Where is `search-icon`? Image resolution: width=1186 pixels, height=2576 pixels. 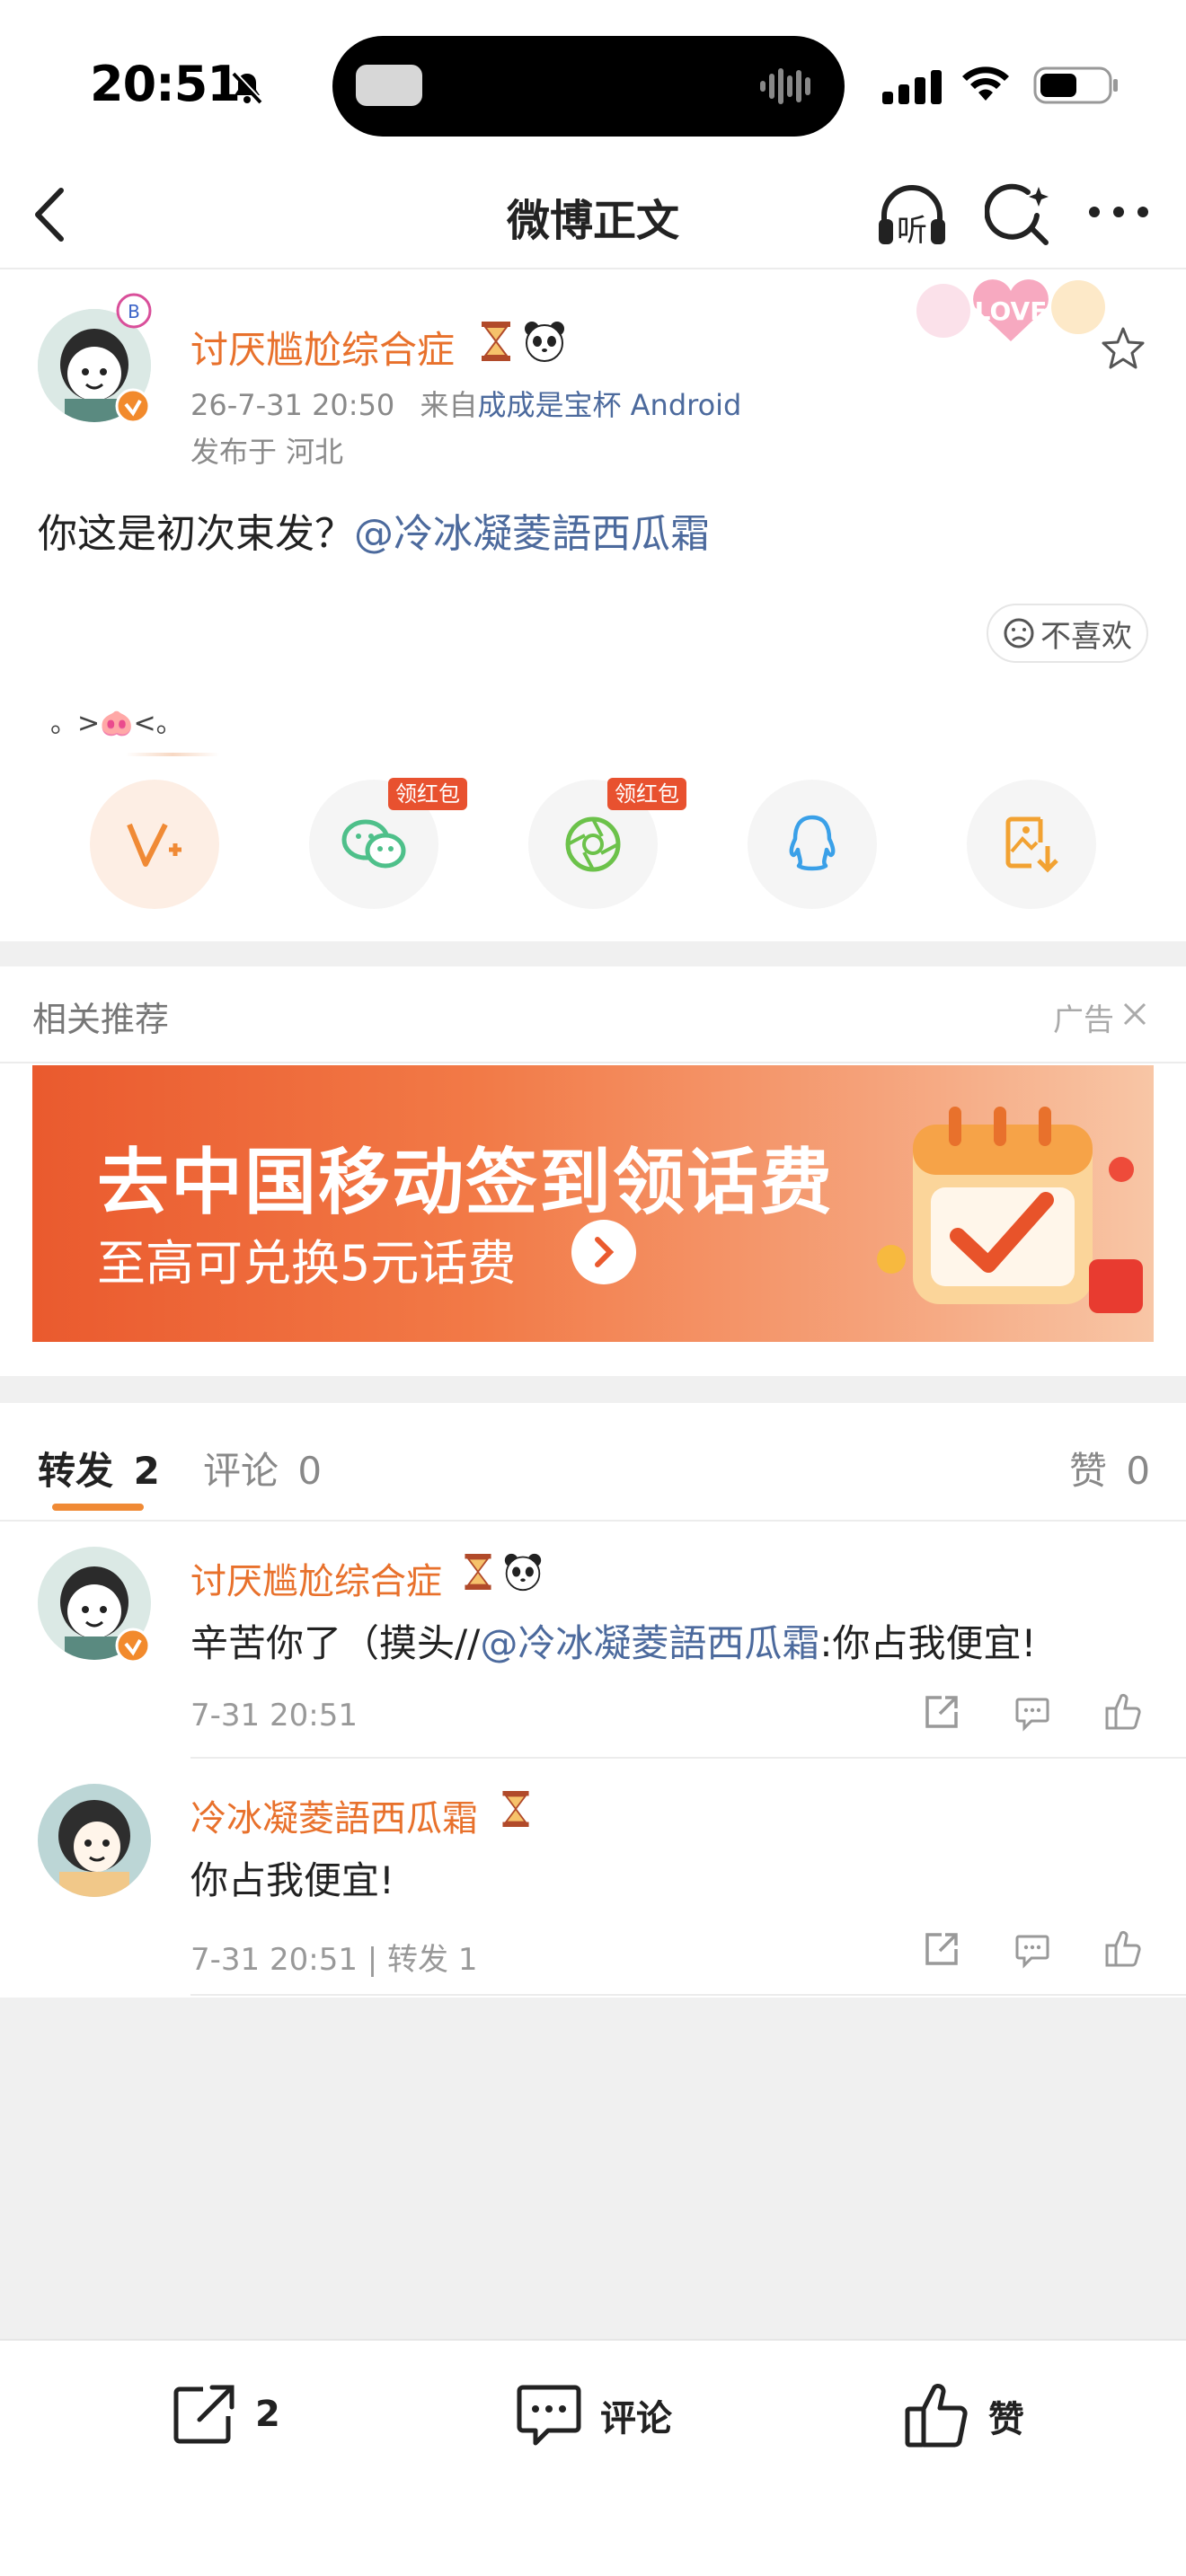 search-icon is located at coordinates (1019, 215).